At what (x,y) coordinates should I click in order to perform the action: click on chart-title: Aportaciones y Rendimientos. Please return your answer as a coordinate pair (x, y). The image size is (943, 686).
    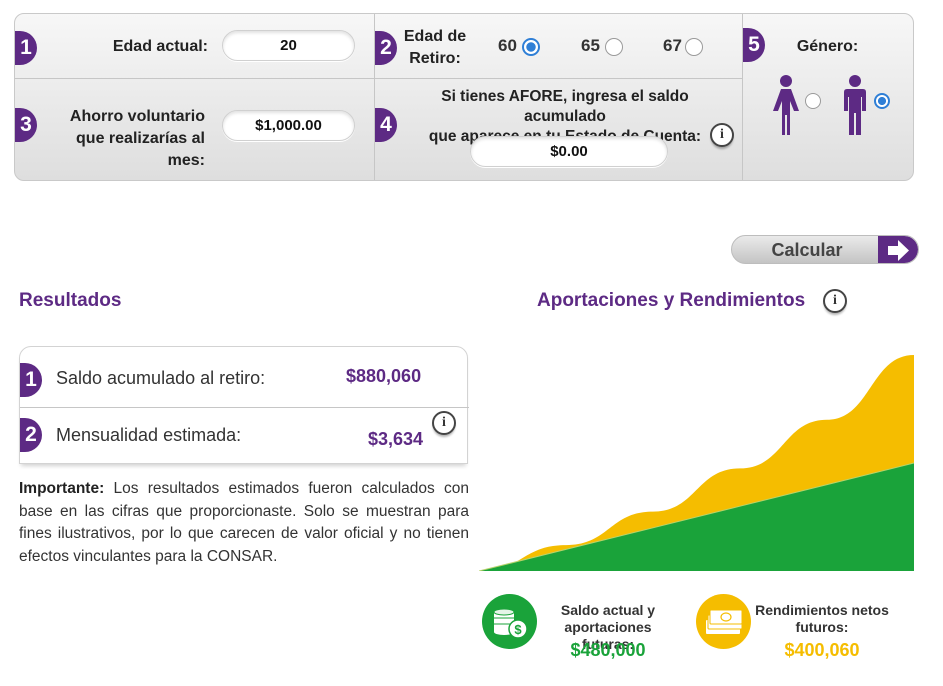
    Looking at the image, I should click on (671, 300).